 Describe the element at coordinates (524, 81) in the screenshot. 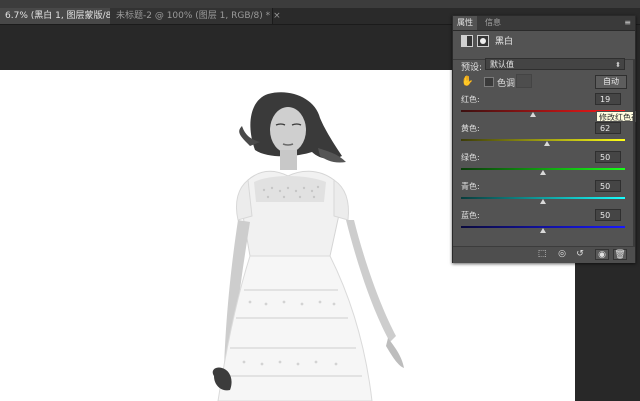

I see `tint-color-swatch` at that location.